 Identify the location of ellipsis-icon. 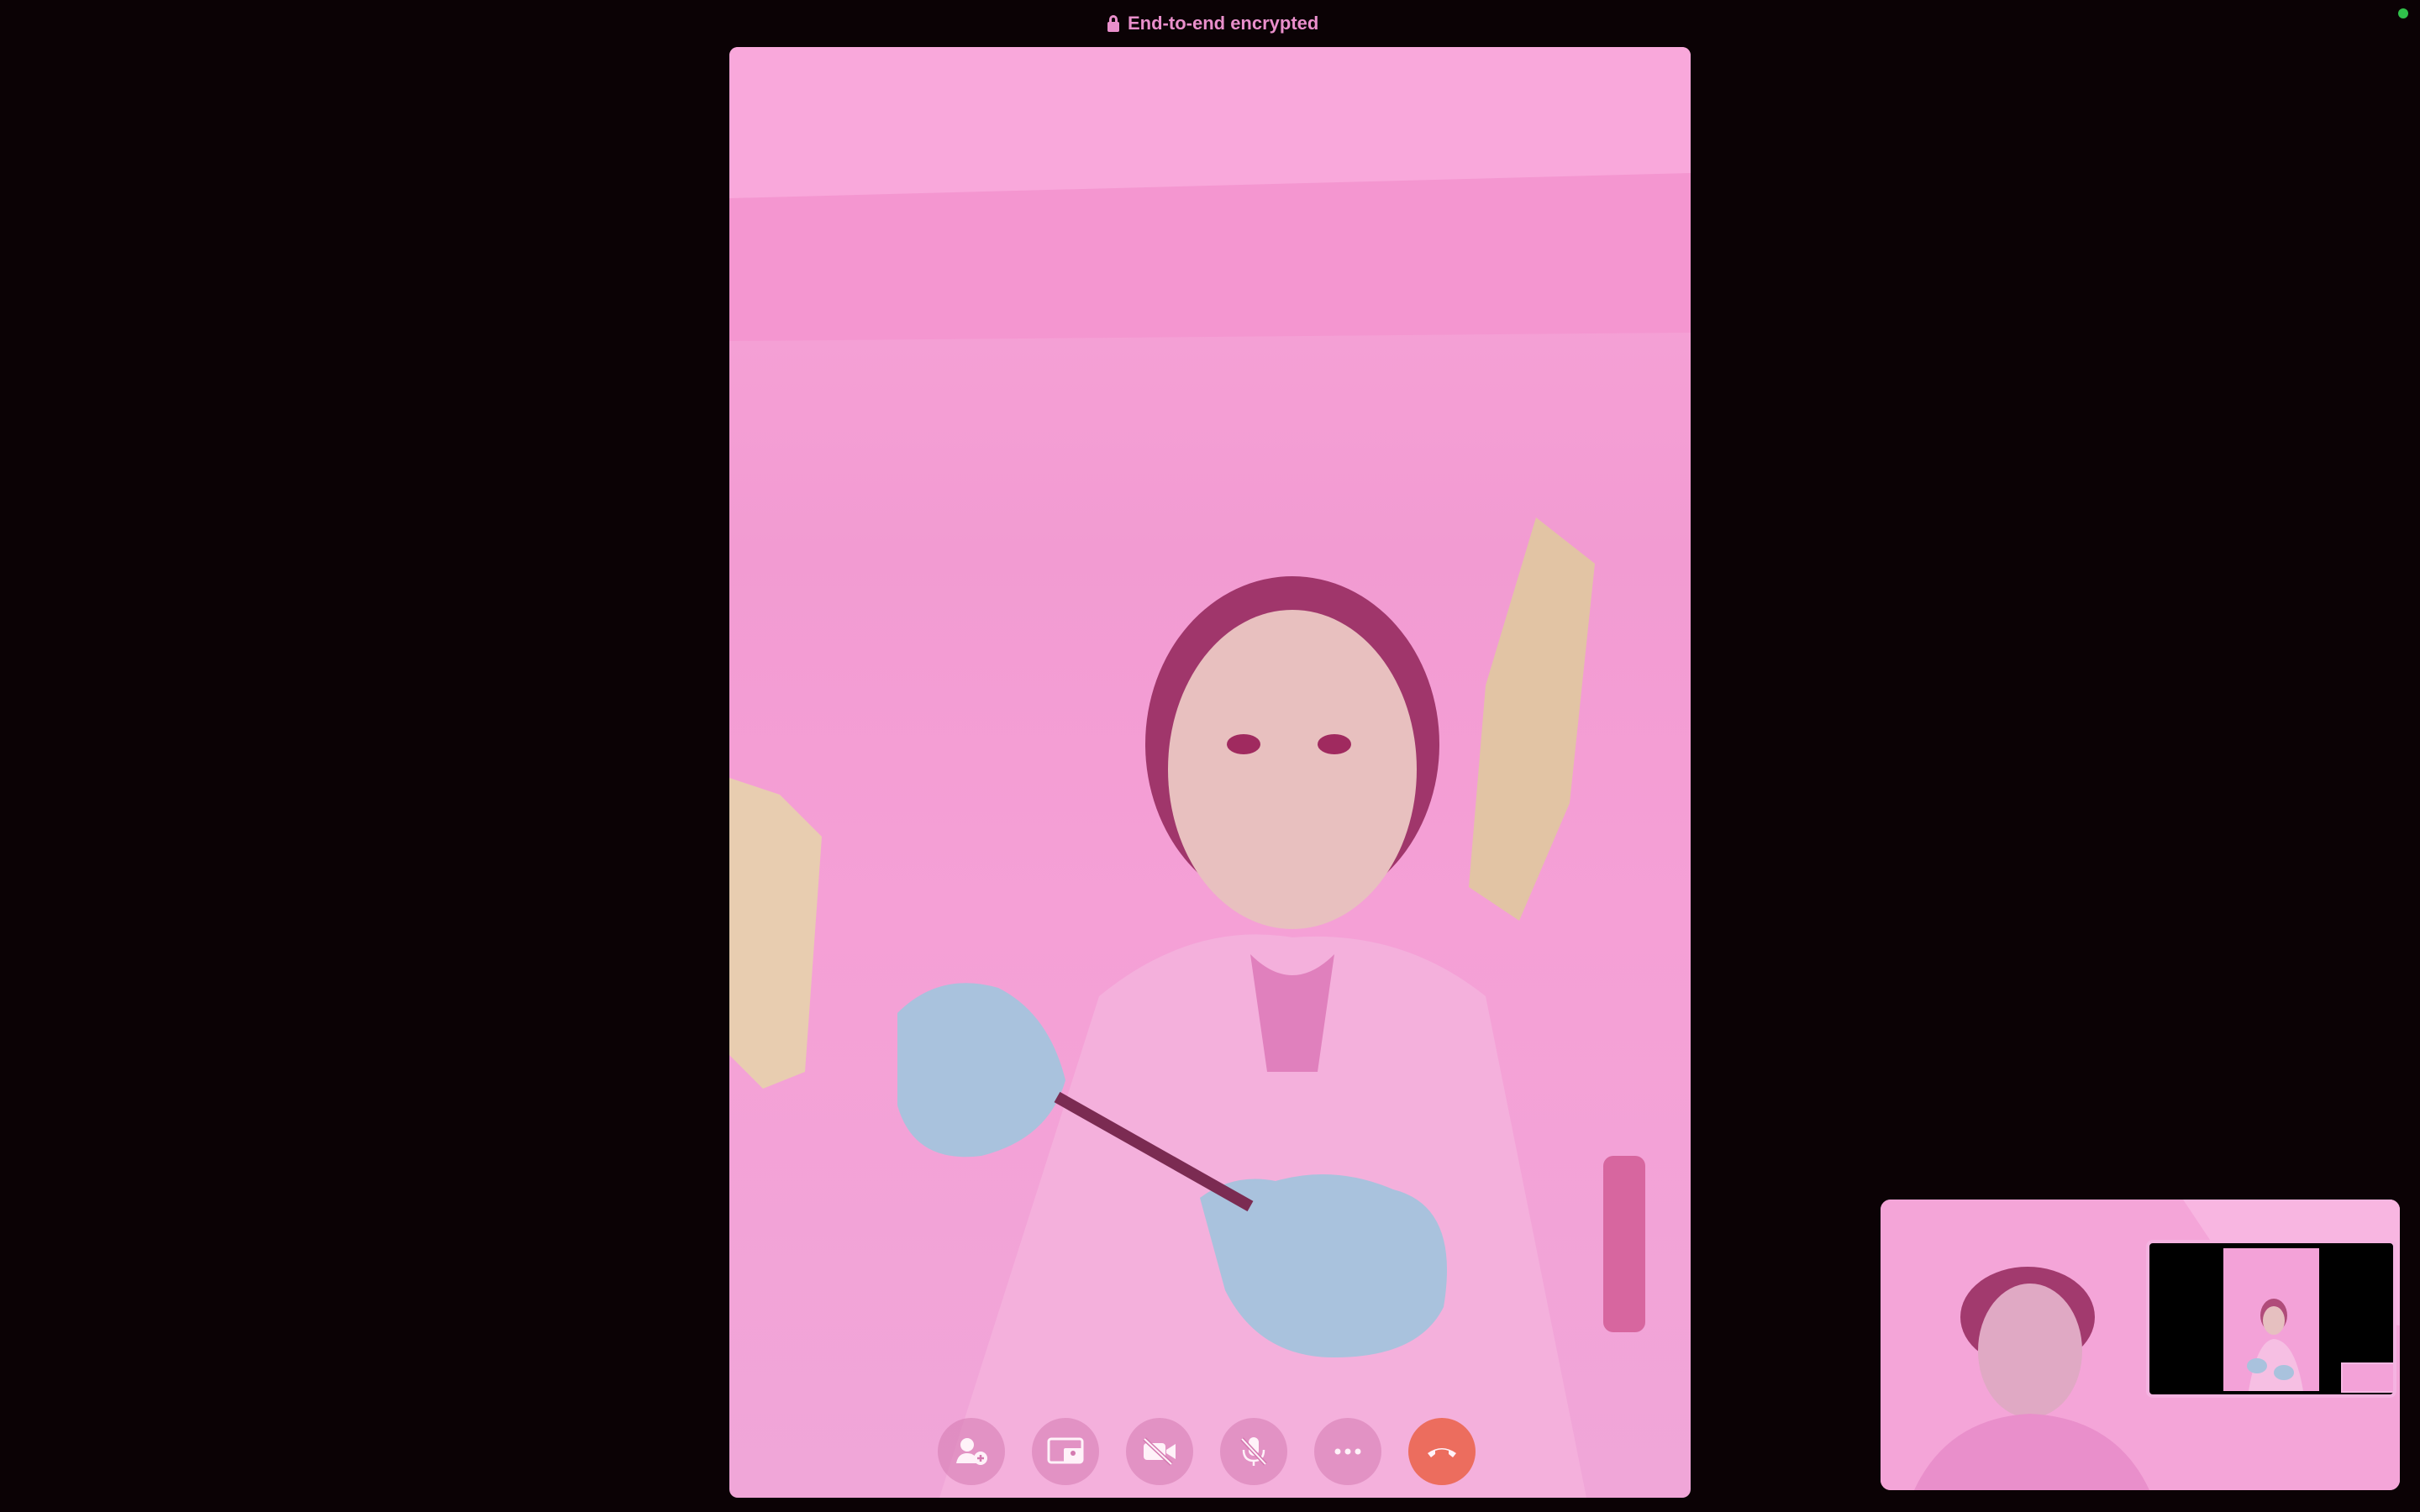
(1347, 1451).